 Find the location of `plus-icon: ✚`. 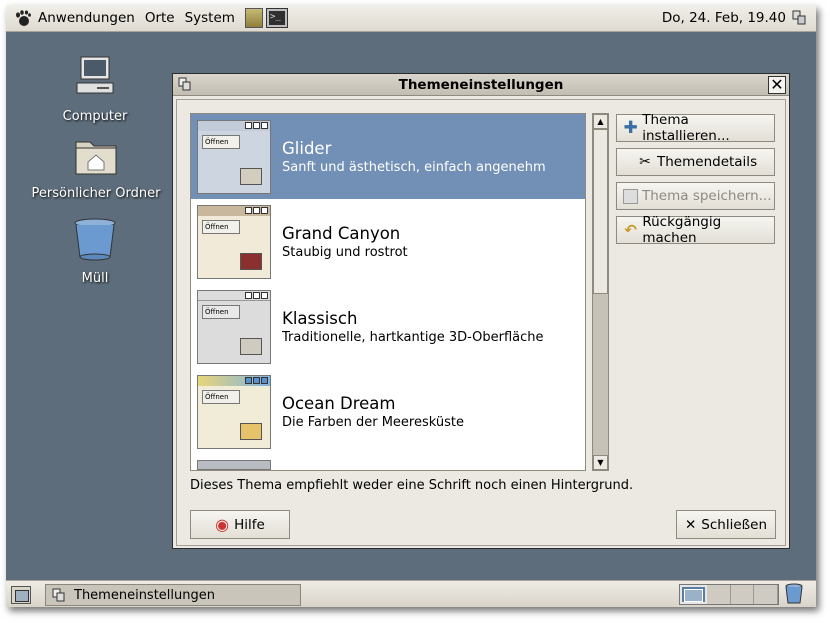

plus-icon: ✚ is located at coordinates (630, 128).